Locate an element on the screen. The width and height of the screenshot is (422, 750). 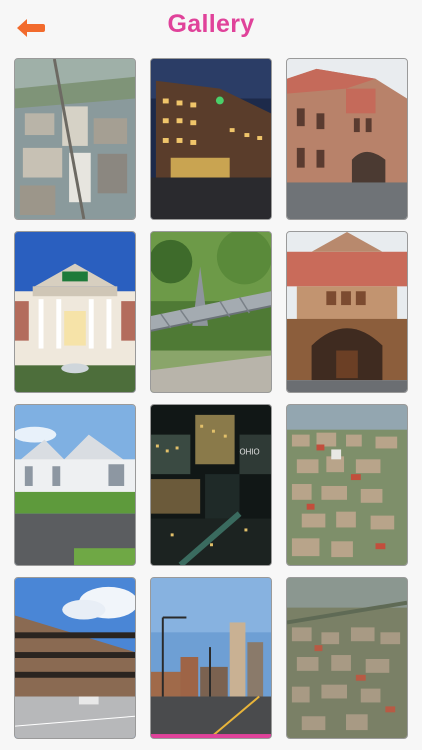
gallery-photo-city-night: OHIO is located at coordinates (211, 485).